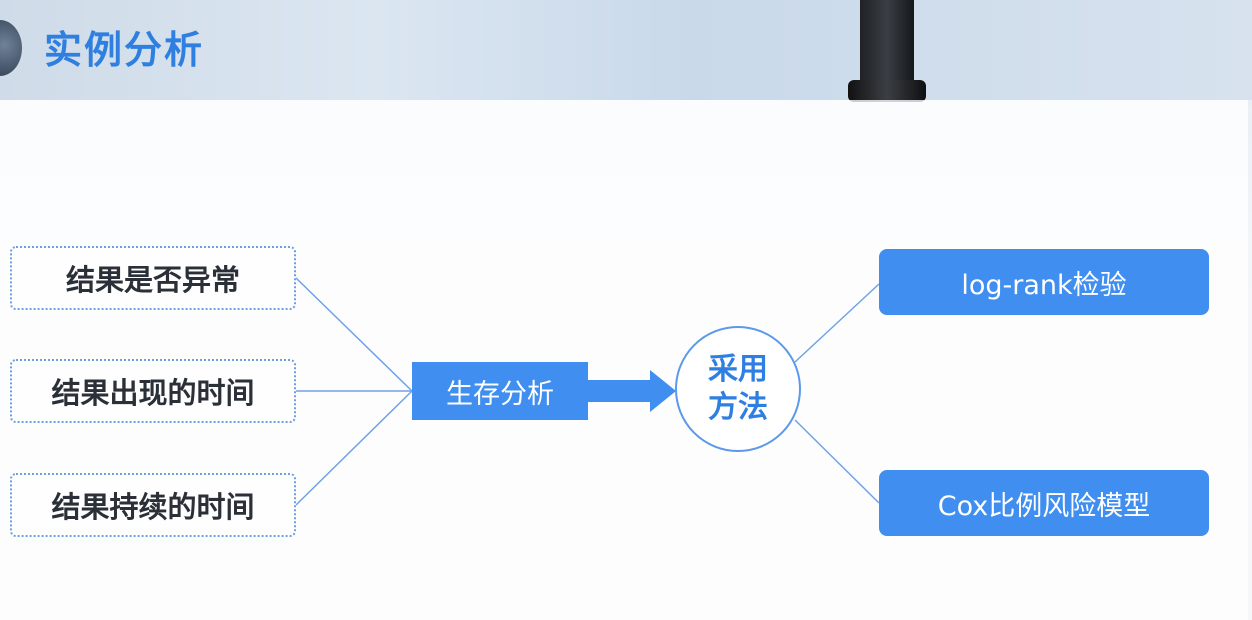 This screenshot has height=620, width=1252. What do you see at coordinates (738, 407) in the screenshot?
I see `method-label-line2: 方法` at bounding box center [738, 407].